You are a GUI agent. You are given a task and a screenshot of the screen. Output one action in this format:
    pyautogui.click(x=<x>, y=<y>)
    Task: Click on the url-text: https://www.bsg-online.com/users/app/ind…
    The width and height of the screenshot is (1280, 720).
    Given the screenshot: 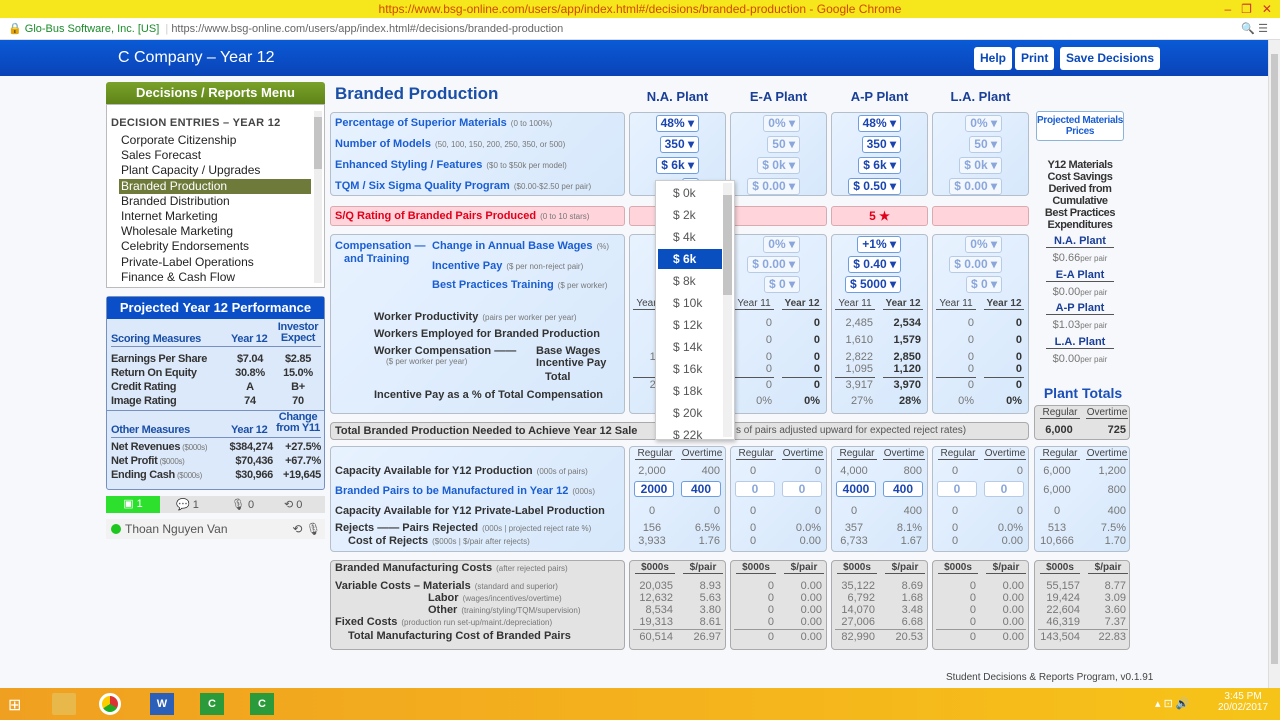 What is the action you would take?
    pyautogui.click(x=367, y=29)
    